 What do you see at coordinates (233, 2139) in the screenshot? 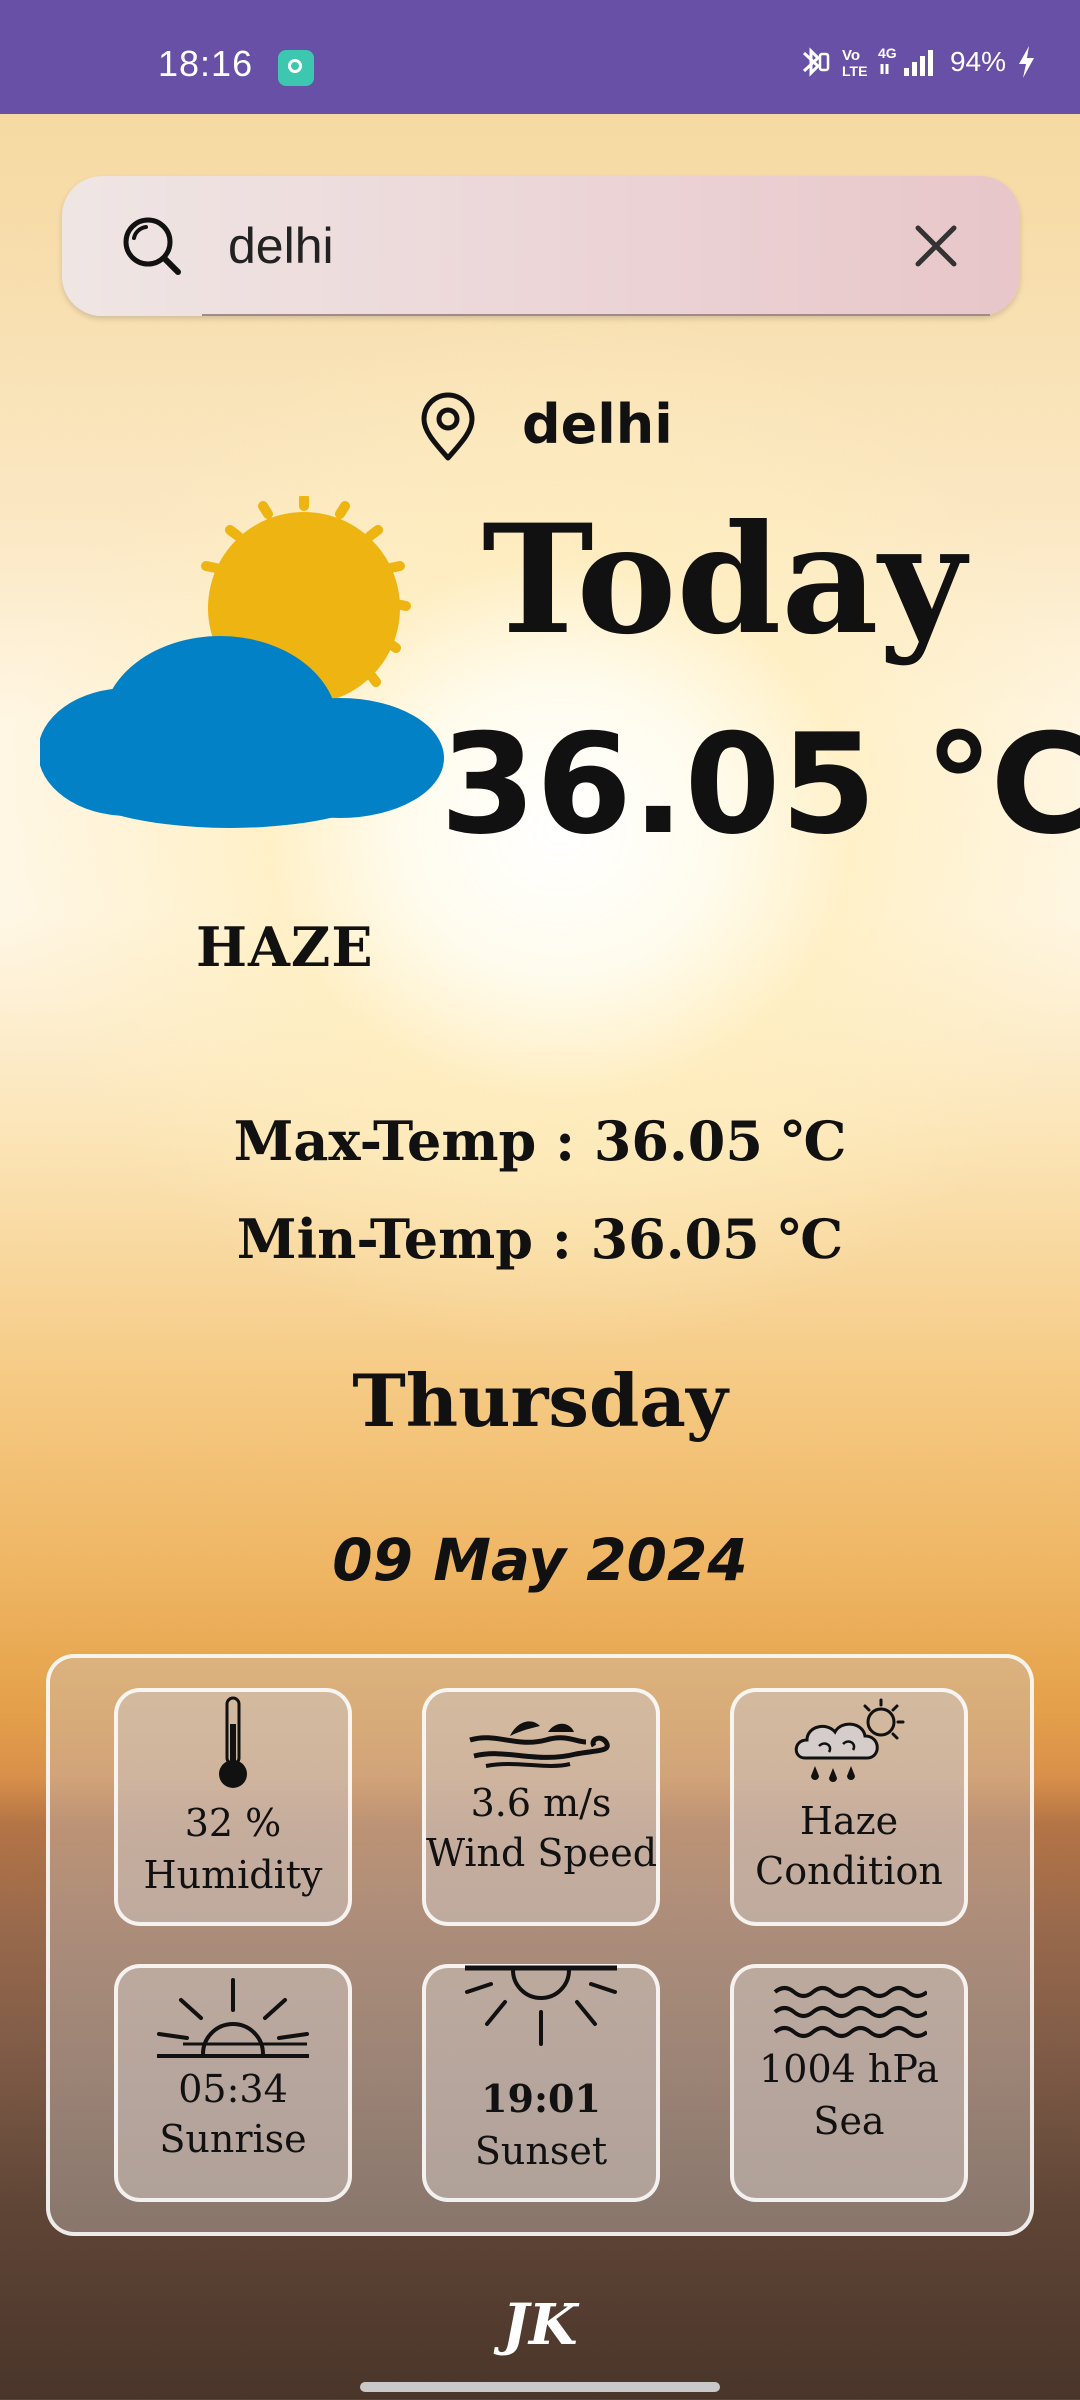
I see `sunrise-label: Sunrise` at bounding box center [233, 2139].